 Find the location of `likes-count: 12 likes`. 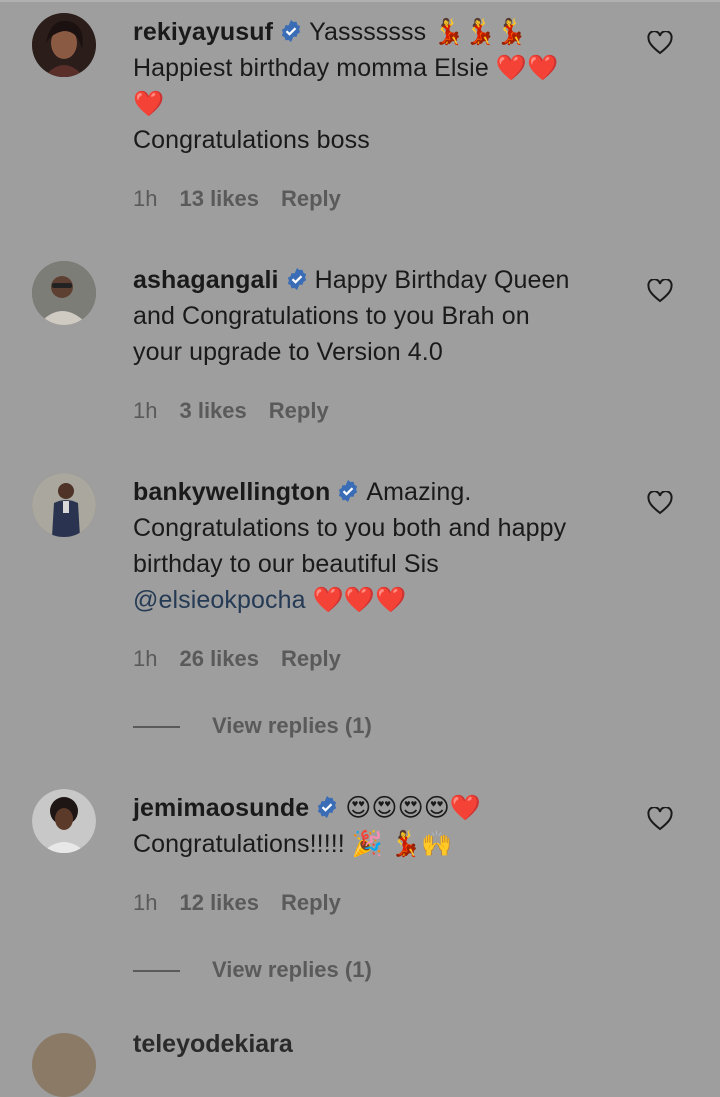

likes-count: 12 likes is located at coordinates (219, 902).